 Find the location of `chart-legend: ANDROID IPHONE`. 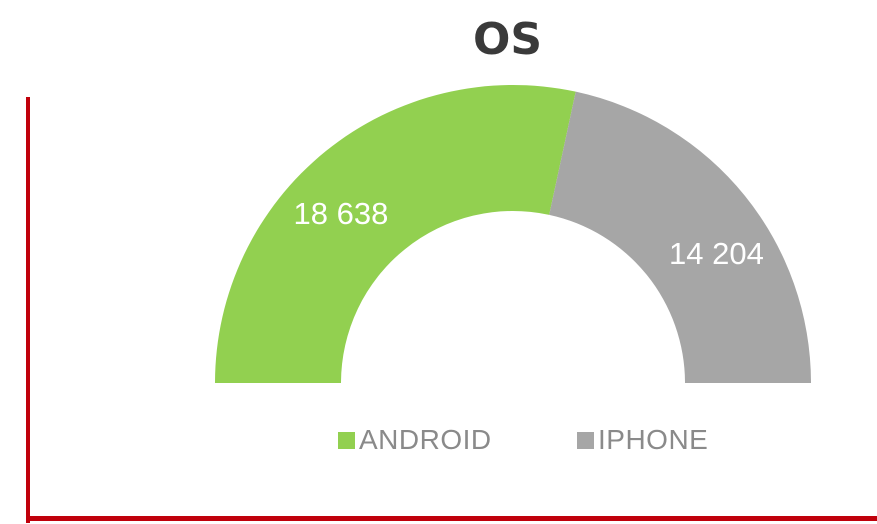

chart-legend: ANDROID IPHONE is located at coordinates (438, 440).